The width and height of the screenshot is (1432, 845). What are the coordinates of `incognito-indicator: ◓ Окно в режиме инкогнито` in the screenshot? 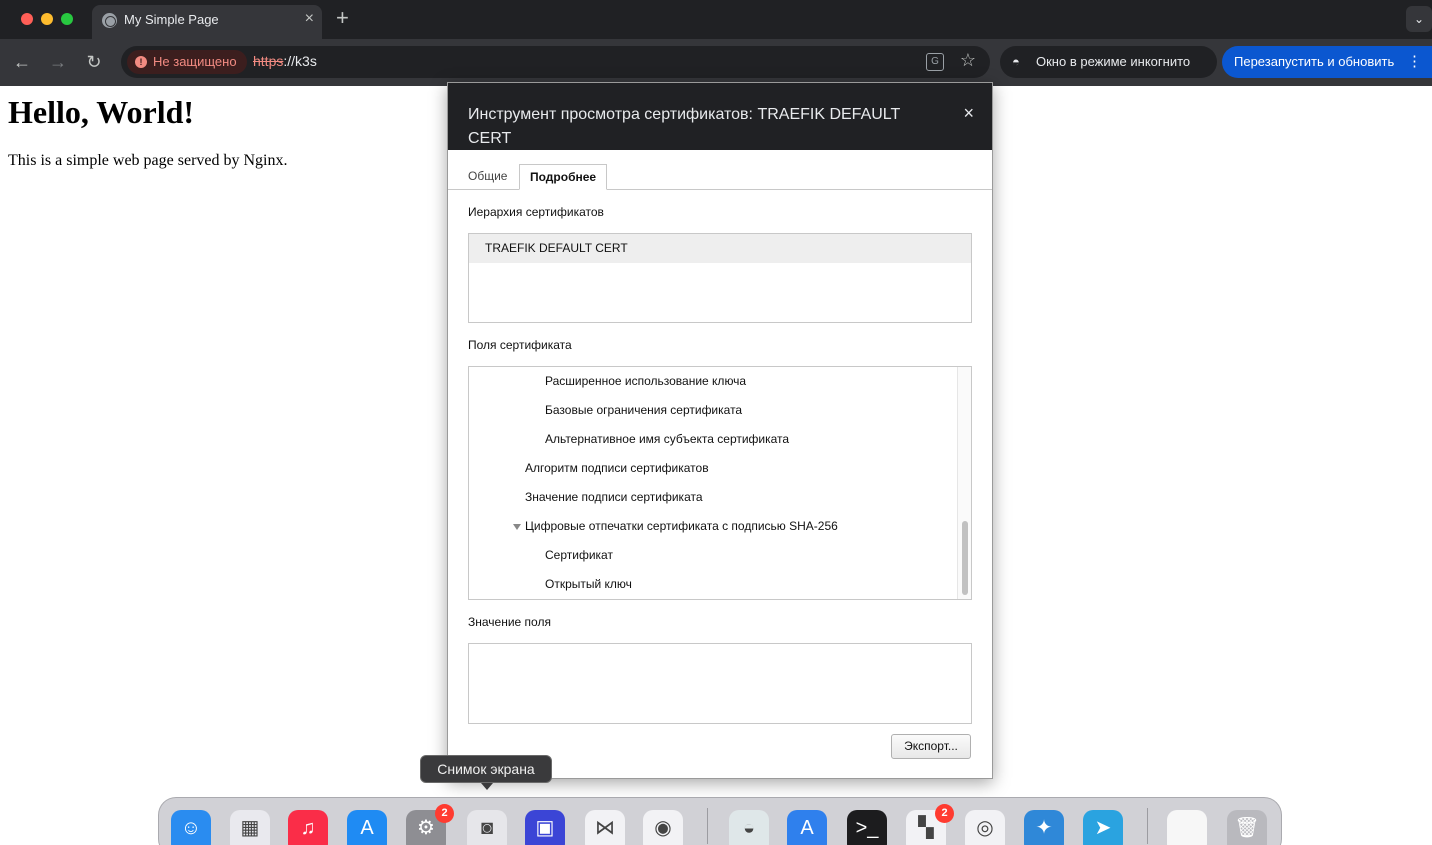 It's located at (1108, 62).